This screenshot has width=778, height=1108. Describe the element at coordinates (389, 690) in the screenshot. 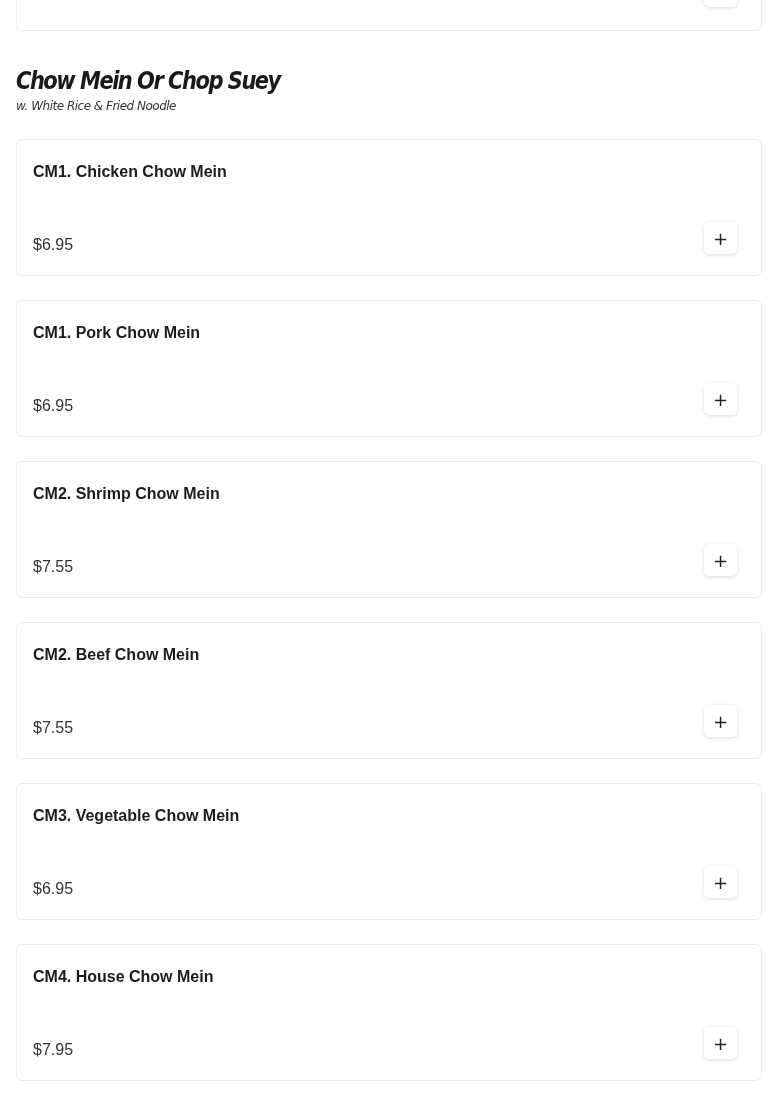

I see `menu-item-card: CM2. Beef Chow Mein $7.55 +` at that location.